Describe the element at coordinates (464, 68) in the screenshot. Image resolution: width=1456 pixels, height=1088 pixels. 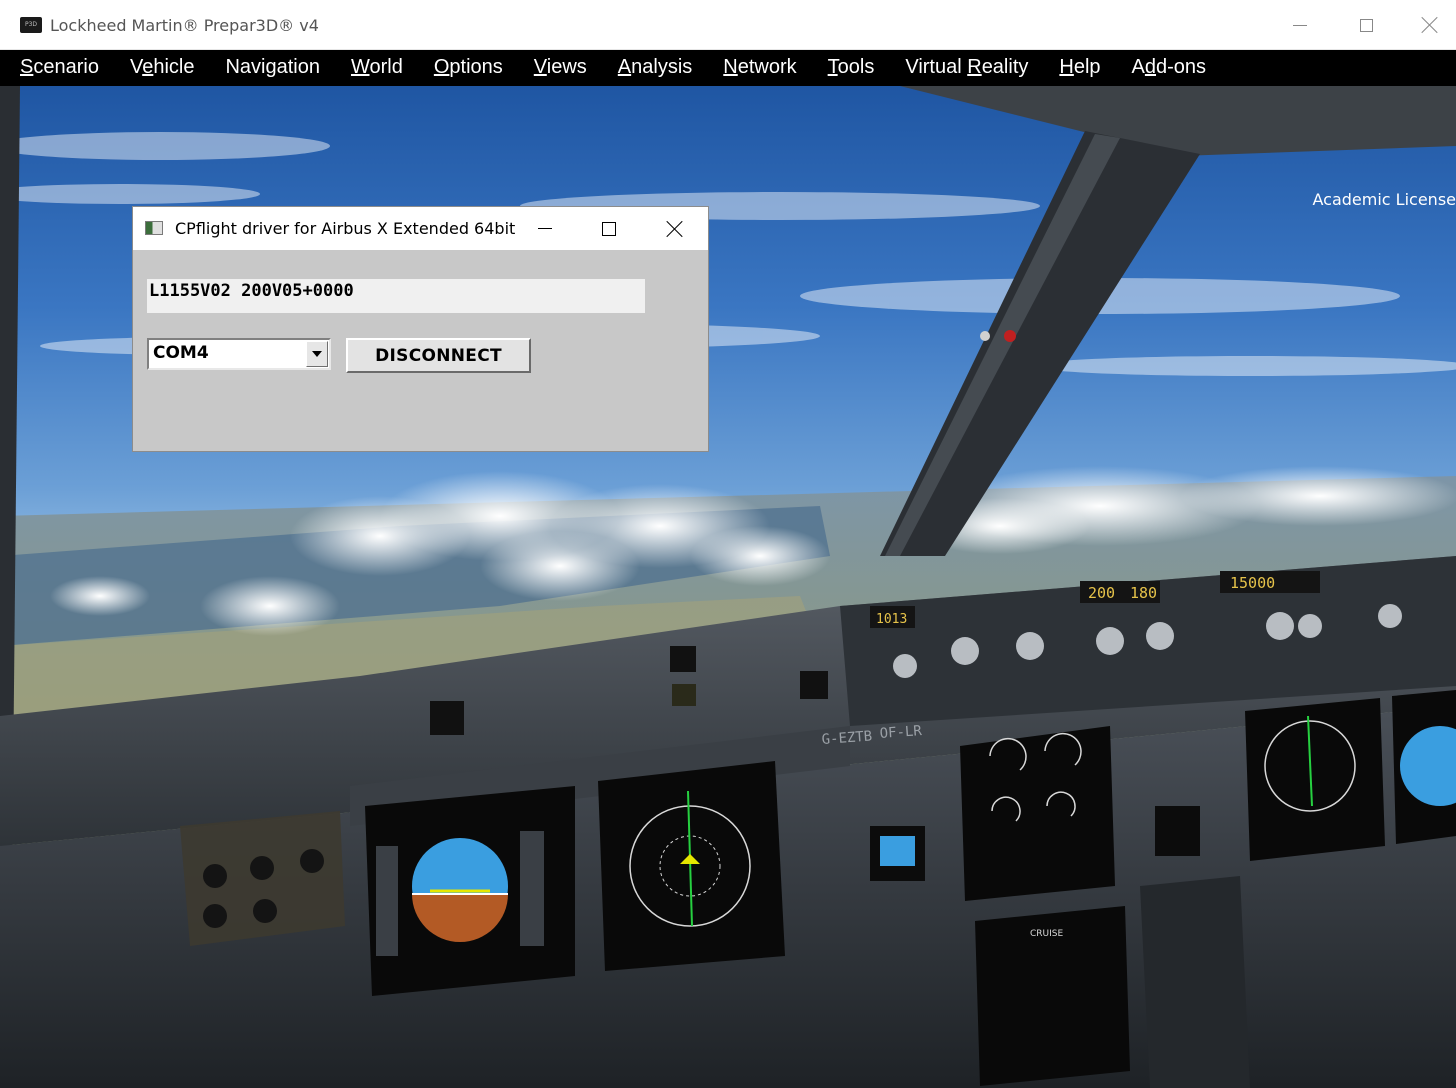
I see `menu-options: Options` at that location.